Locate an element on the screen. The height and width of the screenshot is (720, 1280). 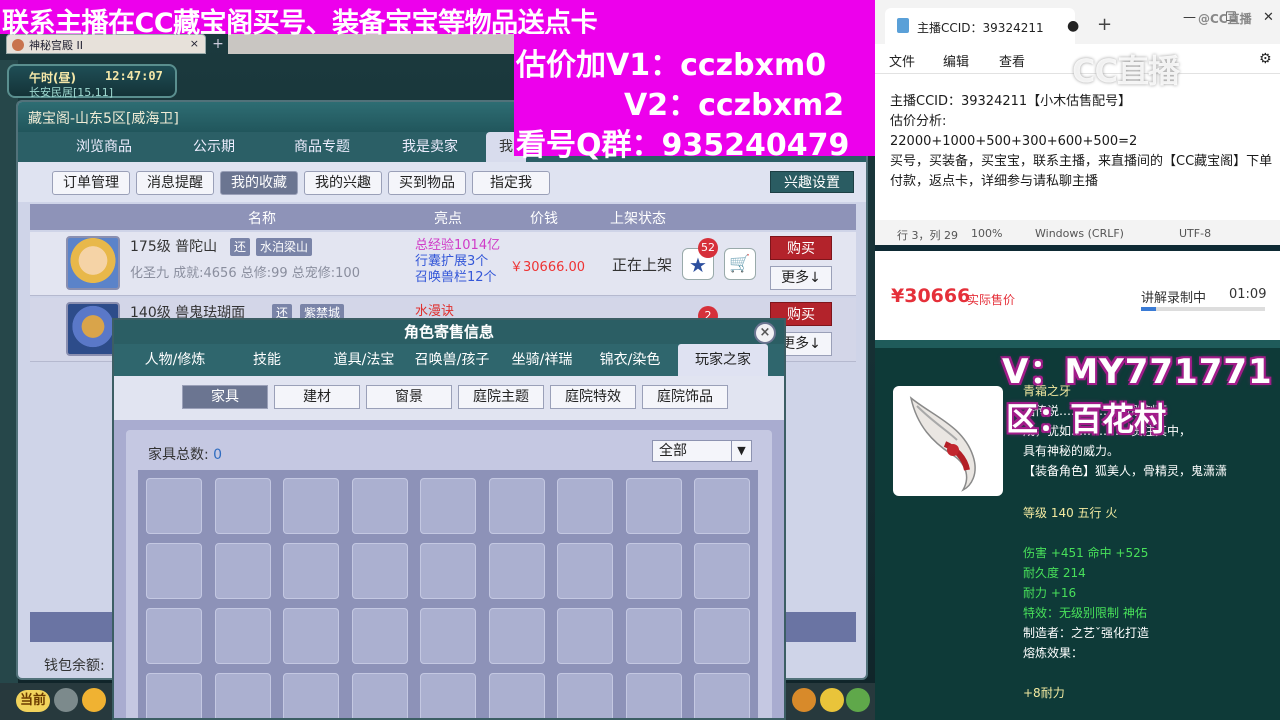
more-button: 更多↓ is located at coordinates (801, 278).